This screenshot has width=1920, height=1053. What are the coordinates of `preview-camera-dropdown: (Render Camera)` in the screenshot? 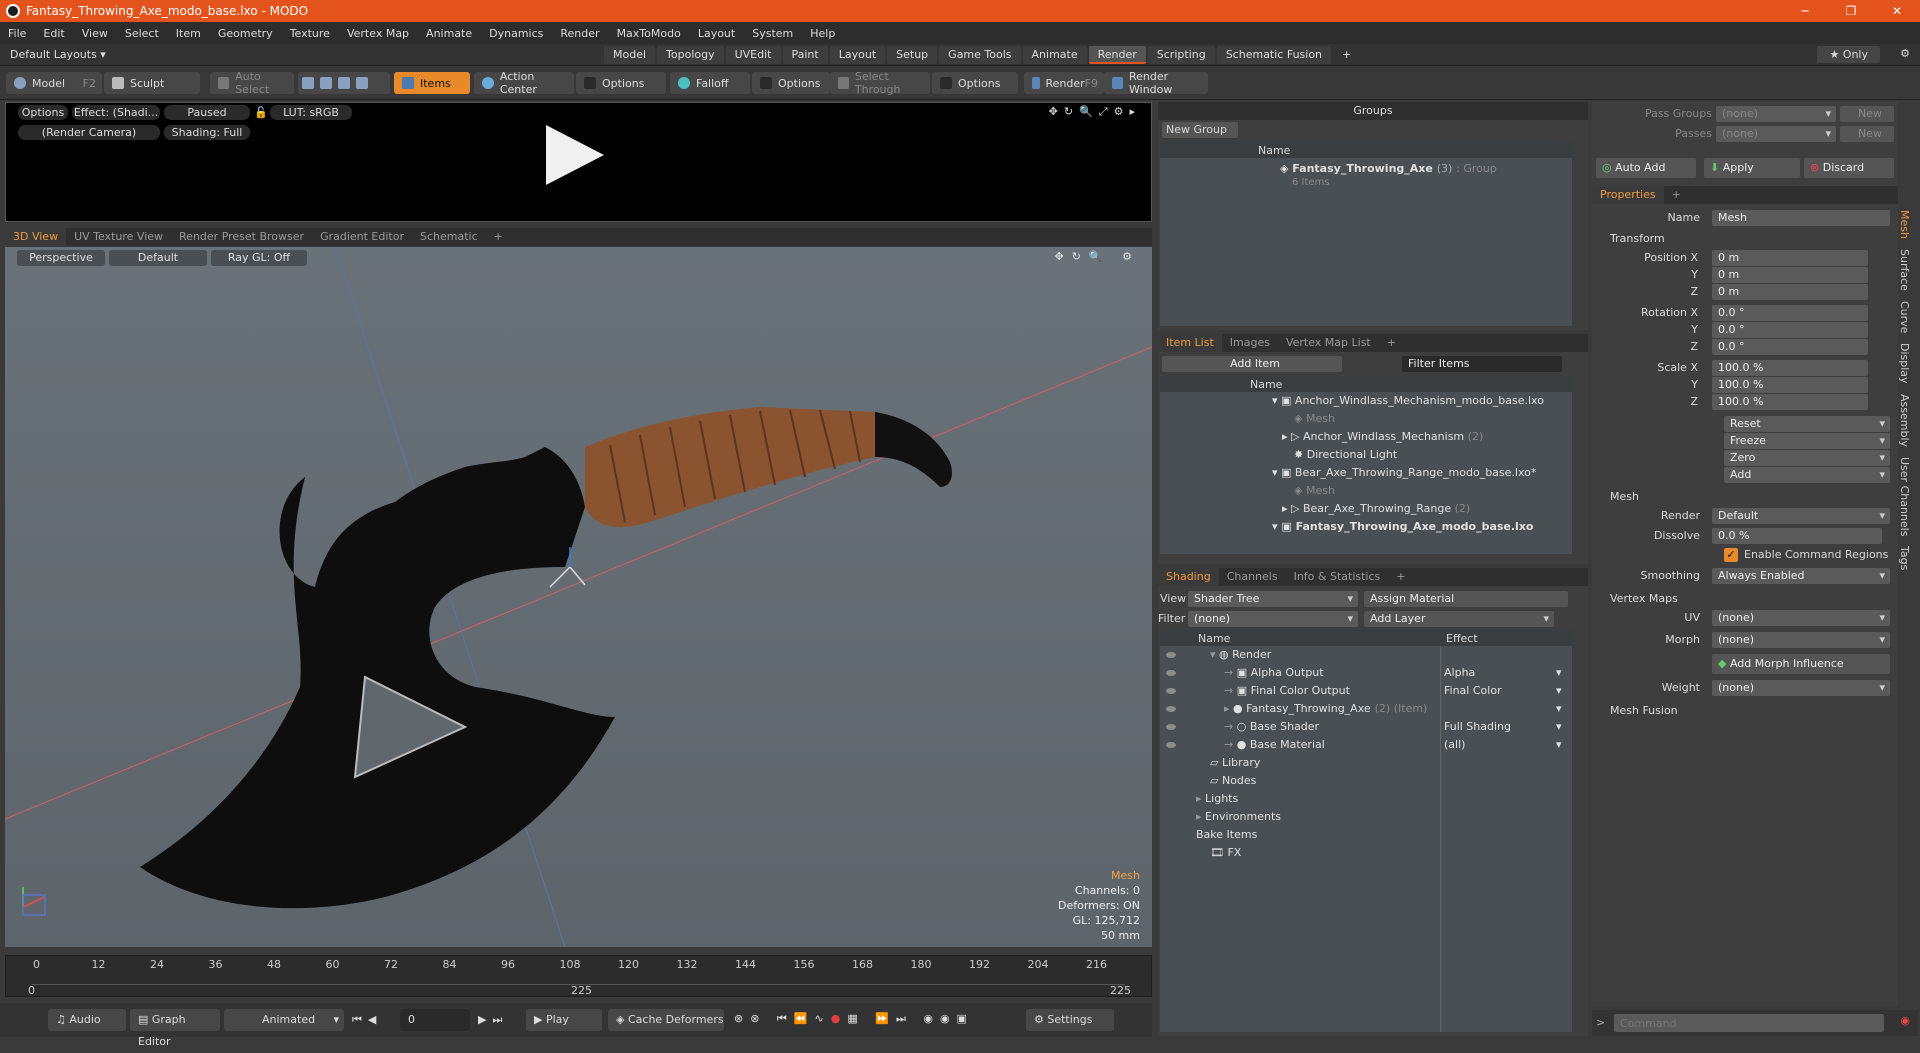 It's located at (89, 132).